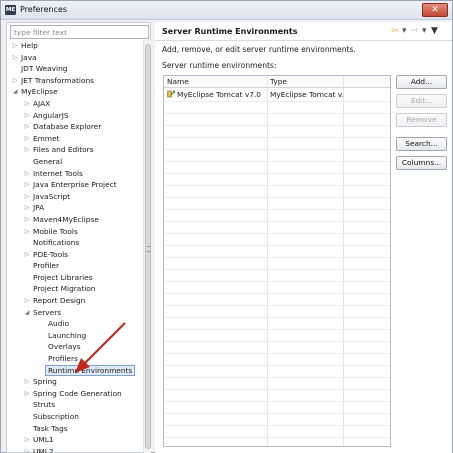 Image resolution: width=453 pixels, height=453 pixels. I want to click on tree-item: General, so click(73, 162).